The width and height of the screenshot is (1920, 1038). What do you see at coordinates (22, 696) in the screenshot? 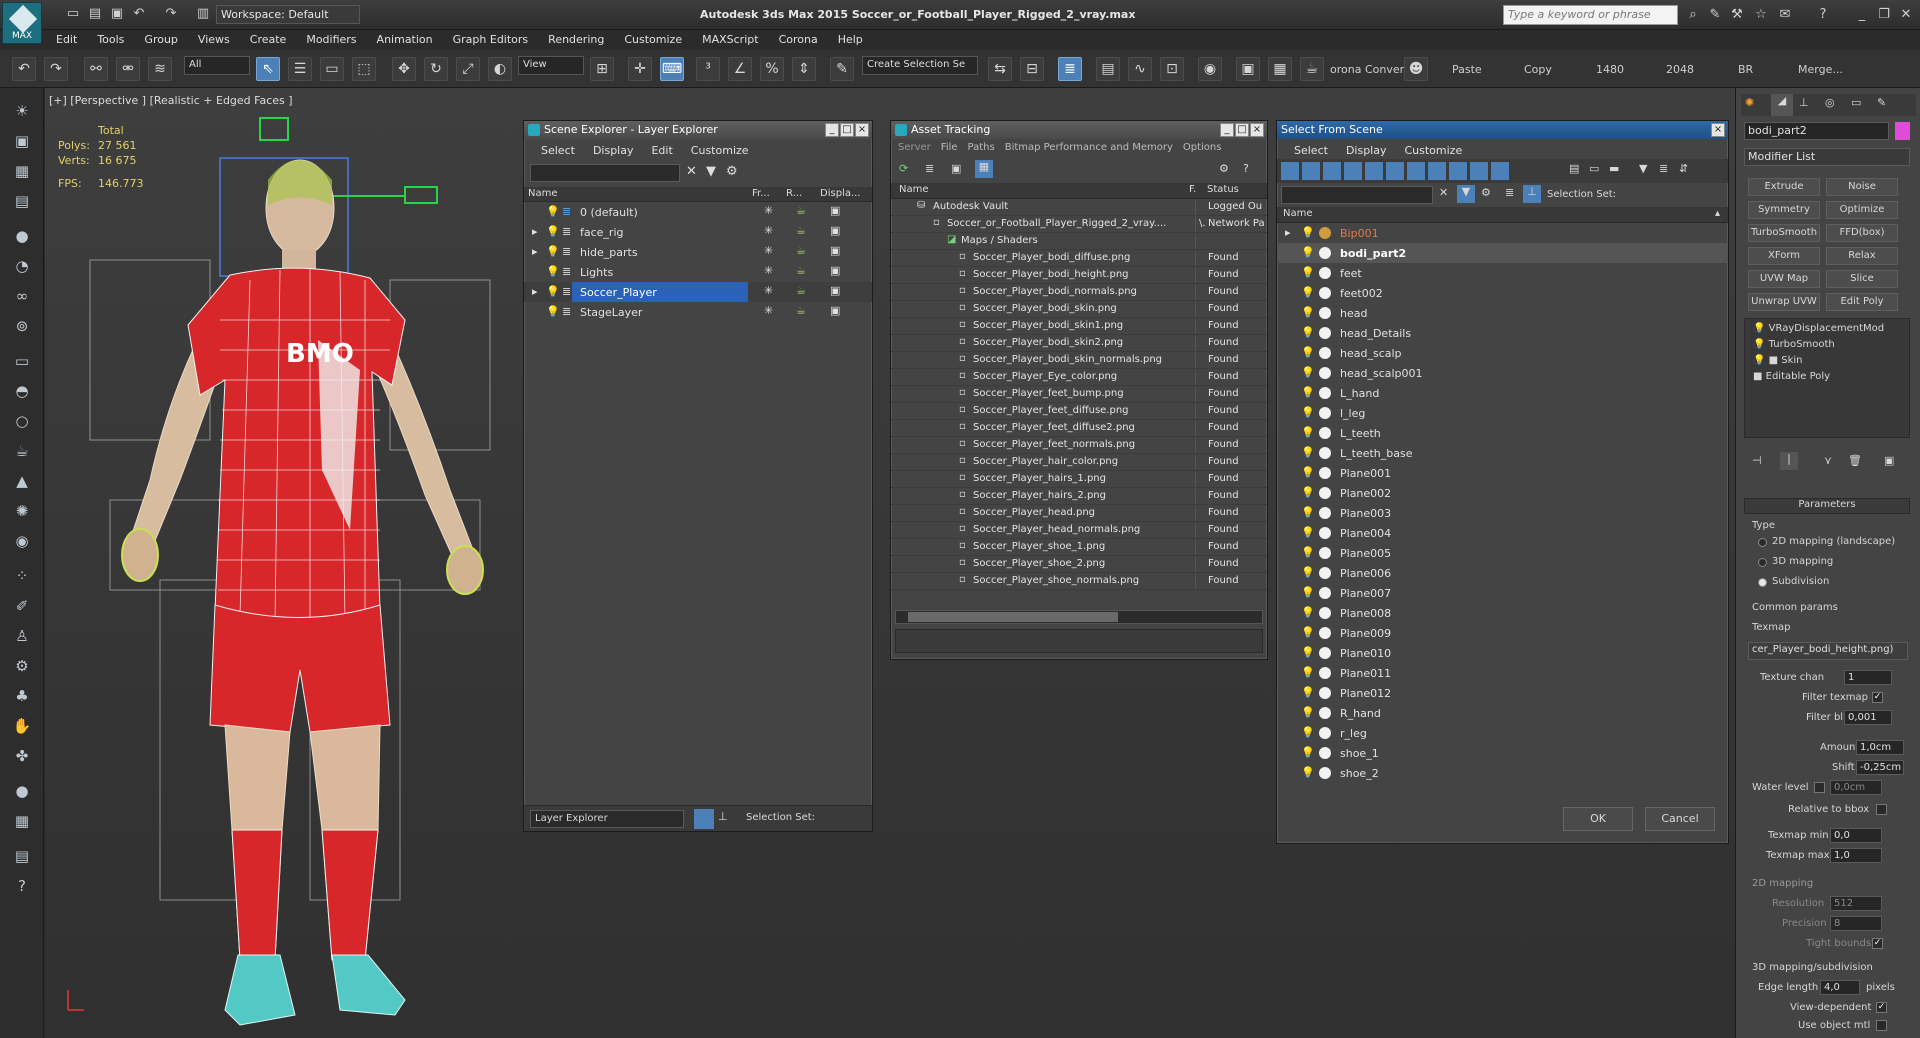
I see `plant-icon: ♣` at bounding box center [22, 696].